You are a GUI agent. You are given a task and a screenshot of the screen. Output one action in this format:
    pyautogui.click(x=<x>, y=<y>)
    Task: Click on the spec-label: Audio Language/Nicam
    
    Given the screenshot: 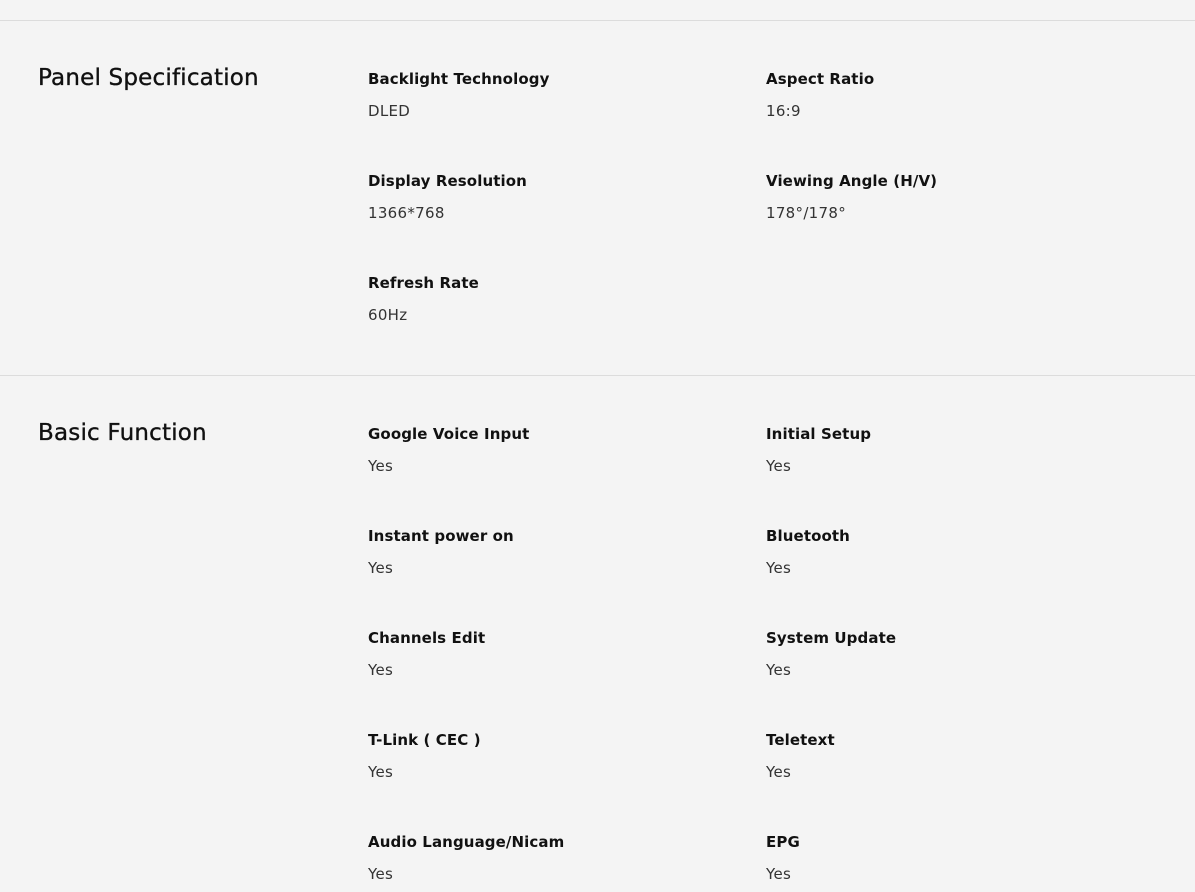 What is the action you would take?
    pyautogui.click(x=466, y=842)
    